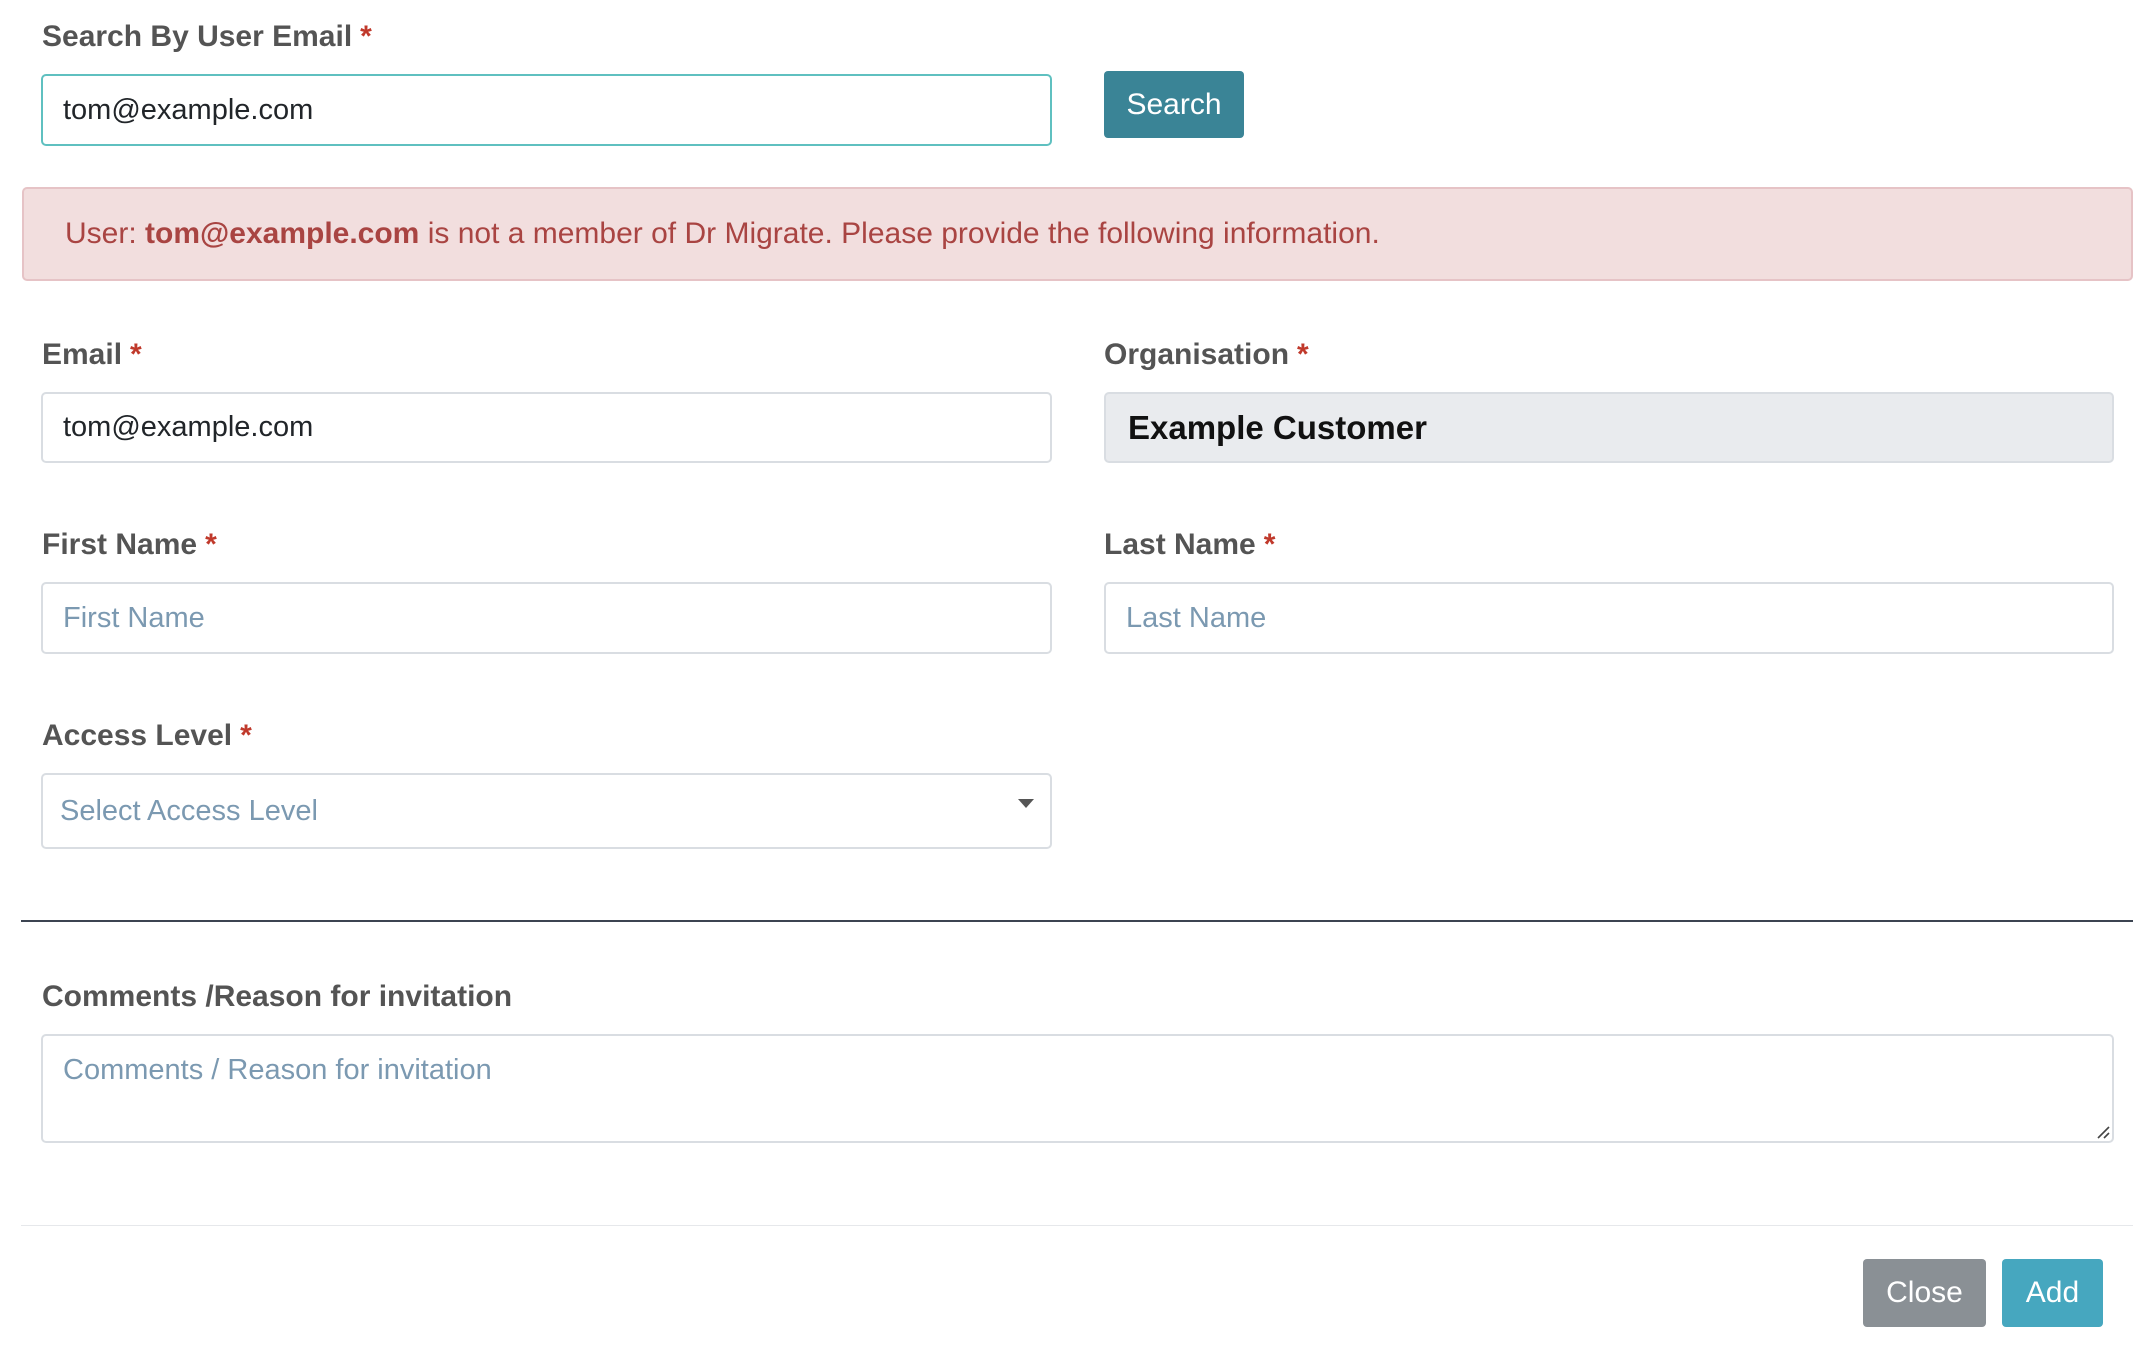 The width and height of the screenshot is (2150, 1362). What do you see at coordinates (546, 110) in the screenshot?
I see `search-email-input: tom@example.com` at bounding box center [546, 110].